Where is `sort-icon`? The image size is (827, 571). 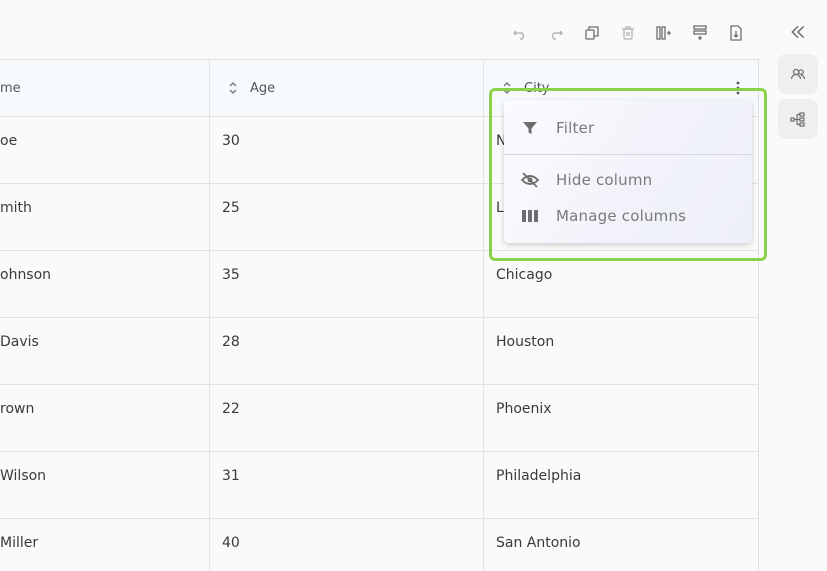 sort-icon is located at coordinates (233, 88).